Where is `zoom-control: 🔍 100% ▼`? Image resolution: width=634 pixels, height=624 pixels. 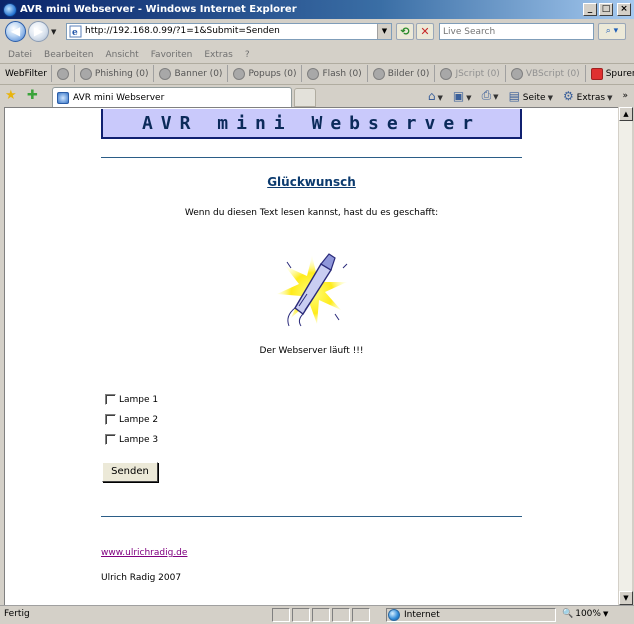
zoom-control: 🔍 100% ▼ is located at coordinates (585, 614).